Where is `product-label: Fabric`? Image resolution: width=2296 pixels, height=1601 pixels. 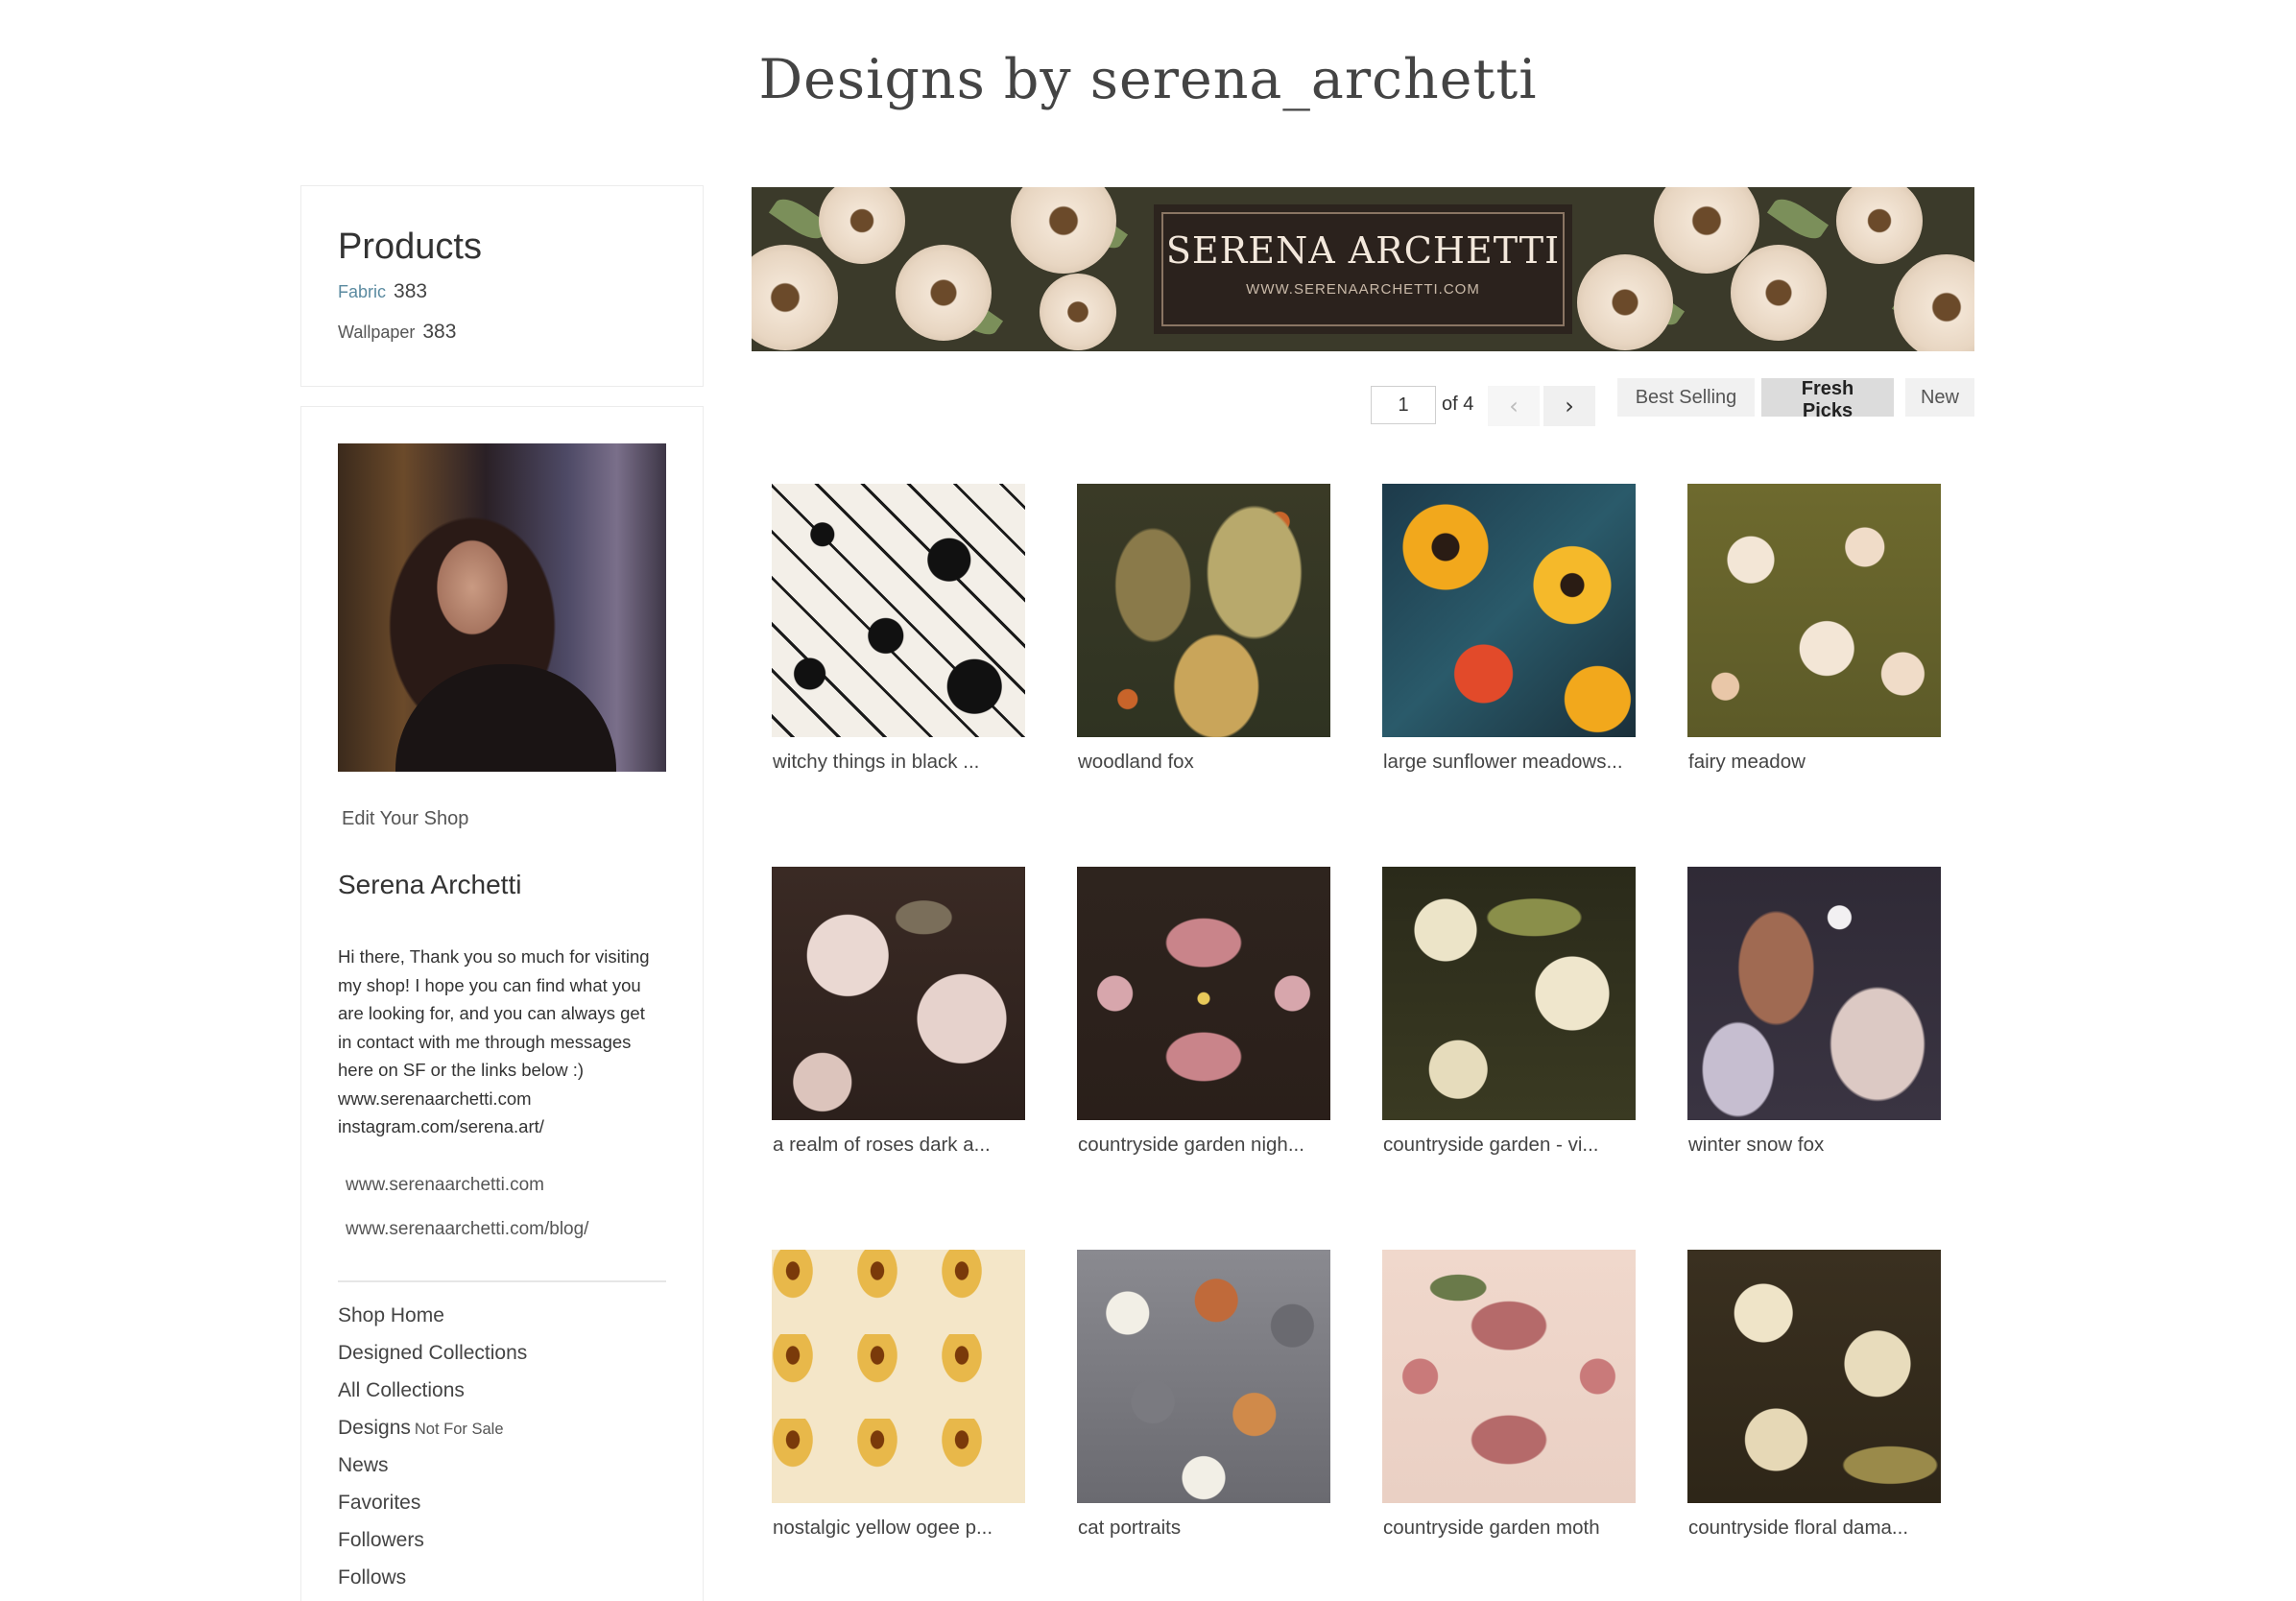
product-label: Fabric is located at coordinates (362, 292).